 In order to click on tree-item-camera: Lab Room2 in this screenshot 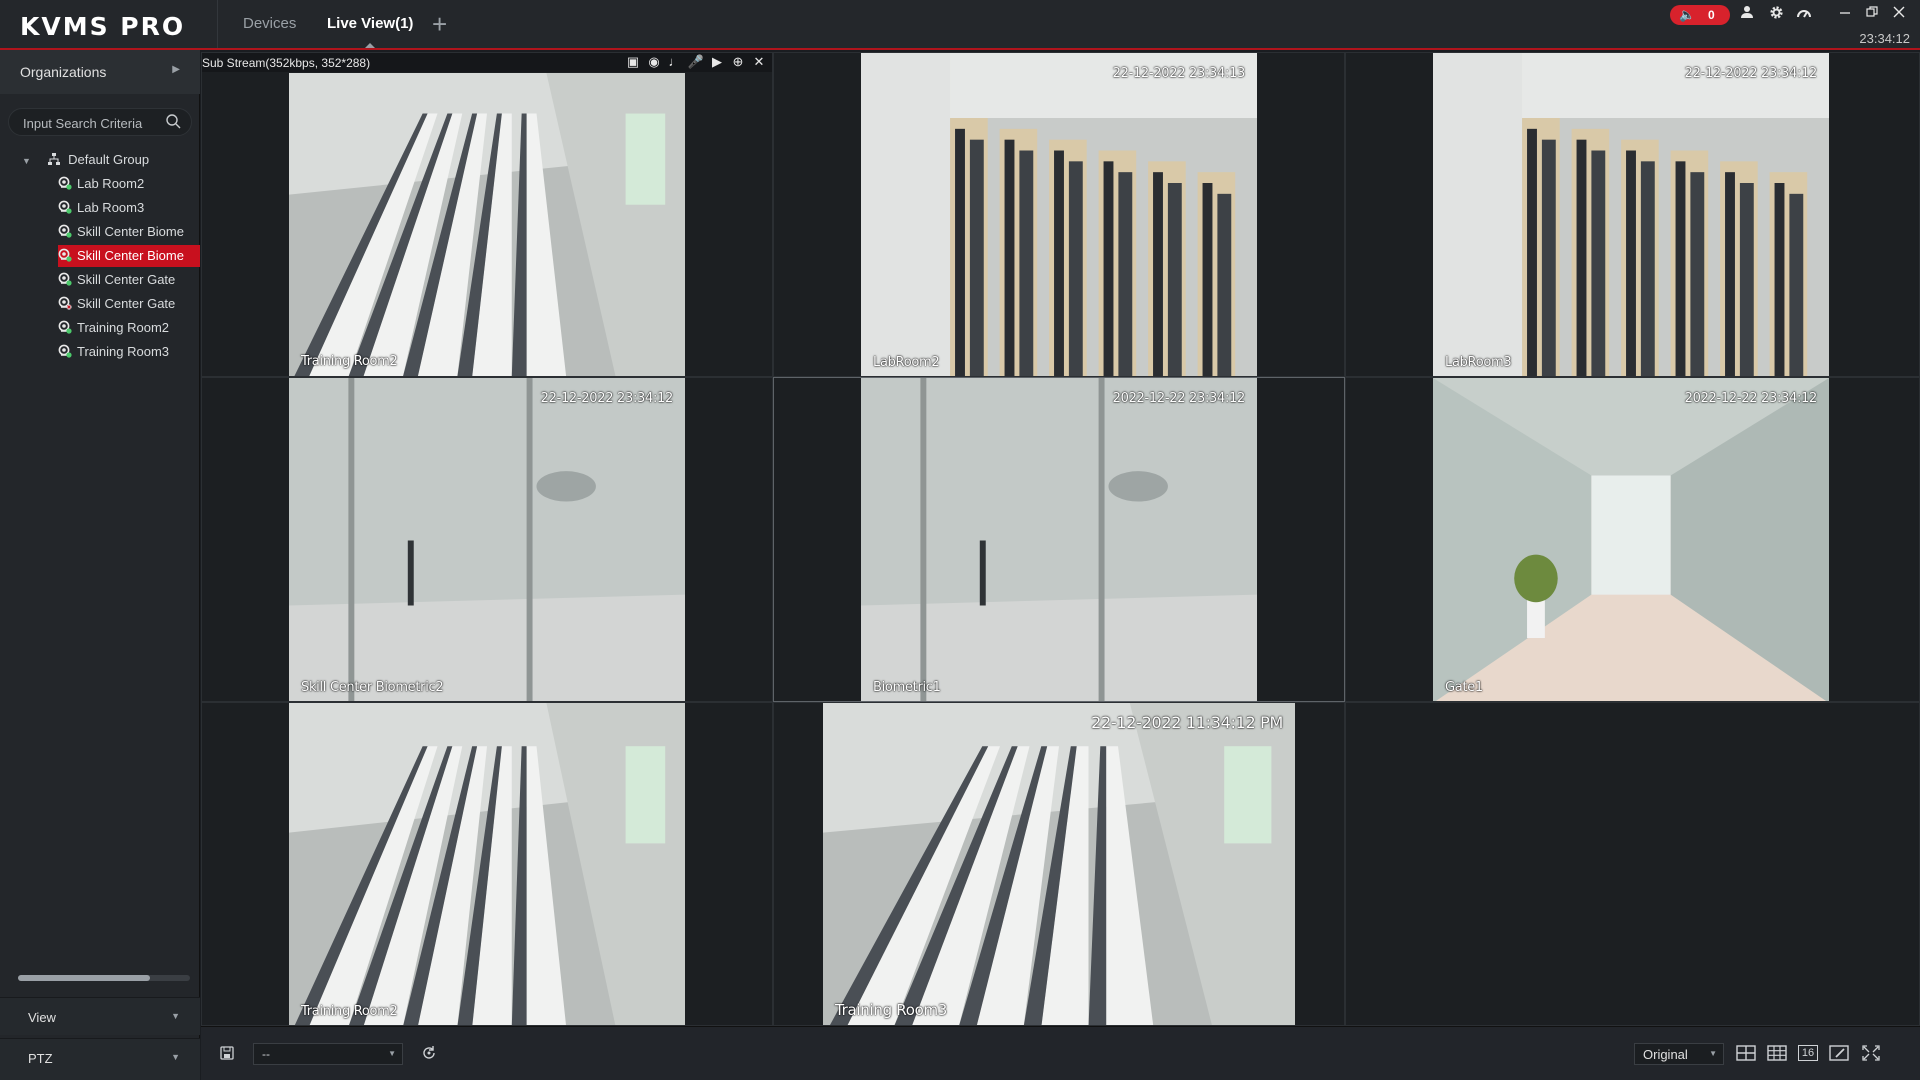, I will do `click(129, 184)`.